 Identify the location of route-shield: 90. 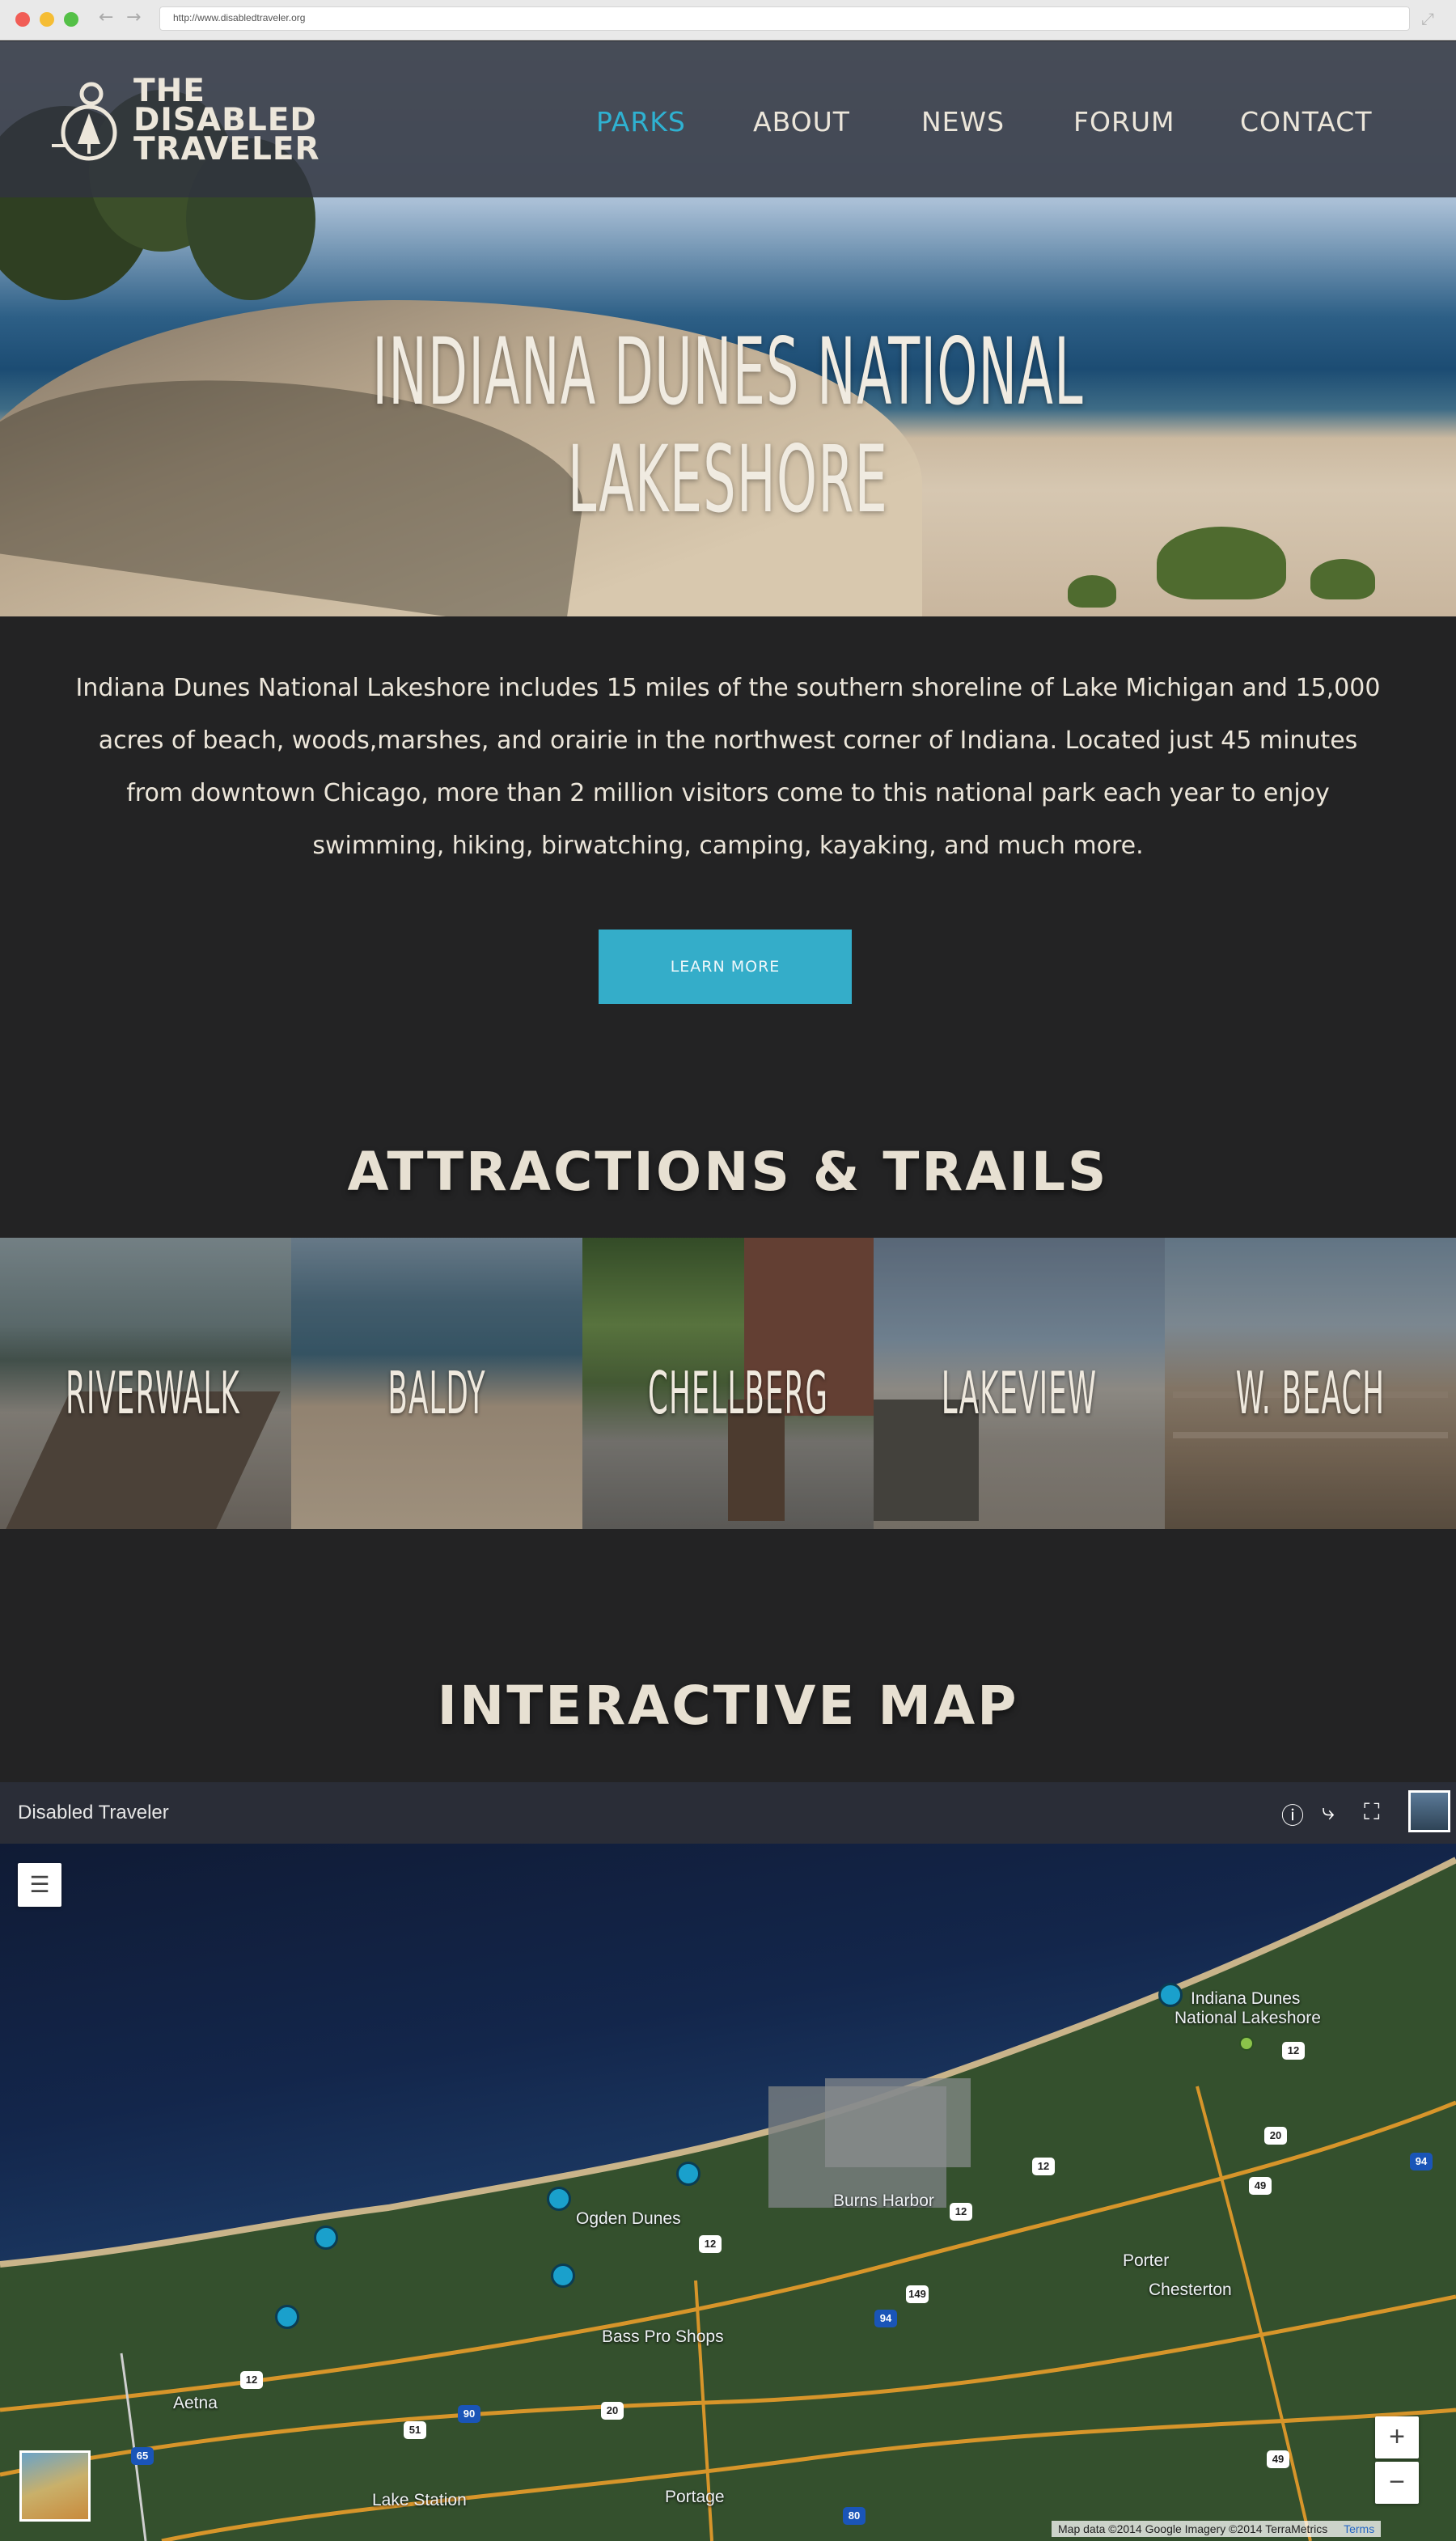
(469, 2414).